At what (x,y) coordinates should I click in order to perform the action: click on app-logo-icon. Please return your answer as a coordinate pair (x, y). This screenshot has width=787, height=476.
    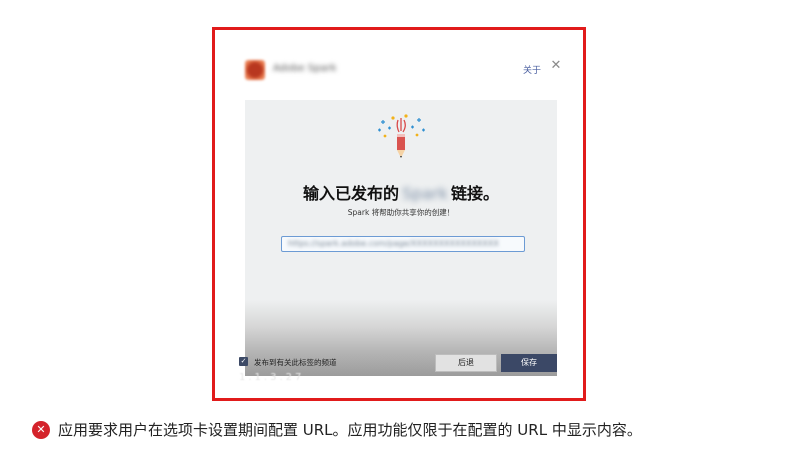
    Looking at the image, I should click on (255, 70).